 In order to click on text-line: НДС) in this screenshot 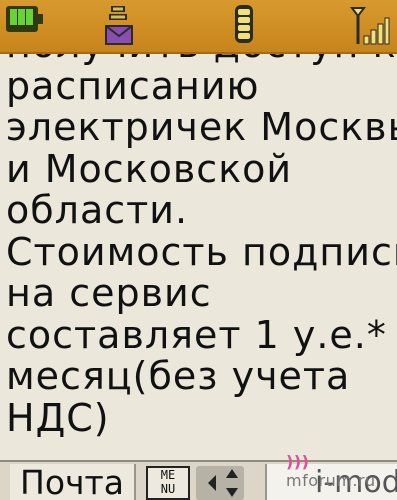, I will do `click(58, 417)`.